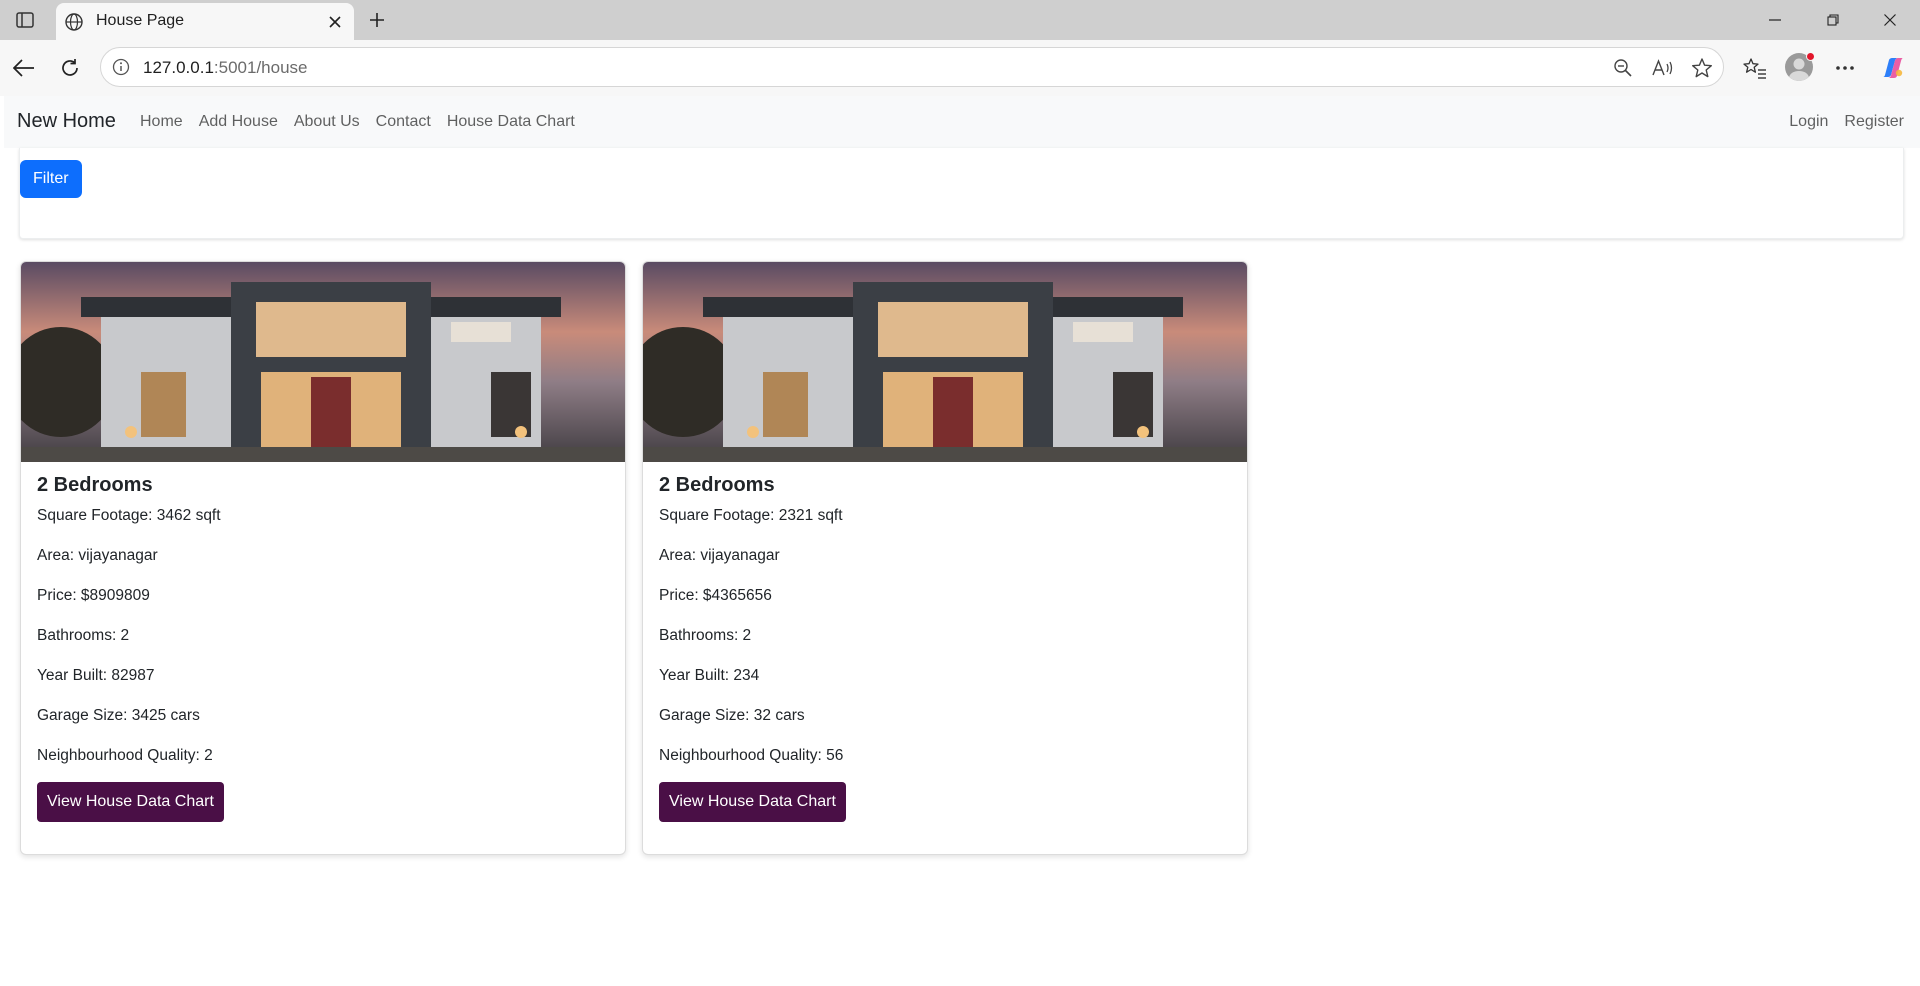 The height and width of the screenshot is (986, 1920). I want to click on reload-icon, so click(70, 68).